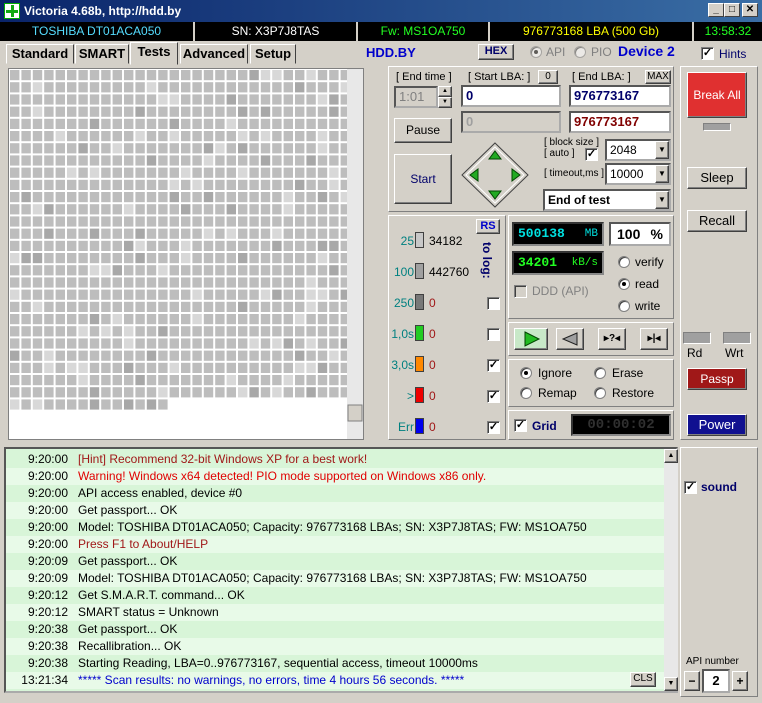 The height and width of the screenshot is (703, 762). What do you see at coordinates (558, 263) in the screenshot?
I see `speed-readout: 34201 kB/s` at bounding box center [558, 263].